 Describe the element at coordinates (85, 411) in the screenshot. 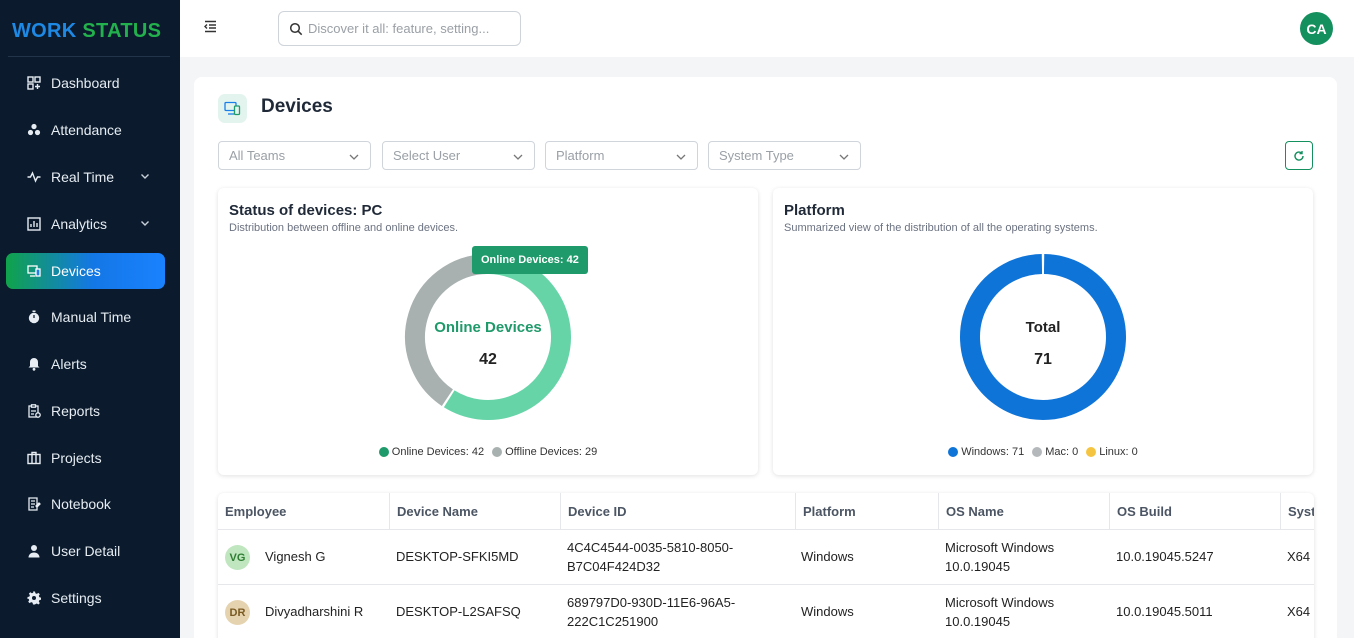

I see `sidebar-item-reports: Reports` at that location.